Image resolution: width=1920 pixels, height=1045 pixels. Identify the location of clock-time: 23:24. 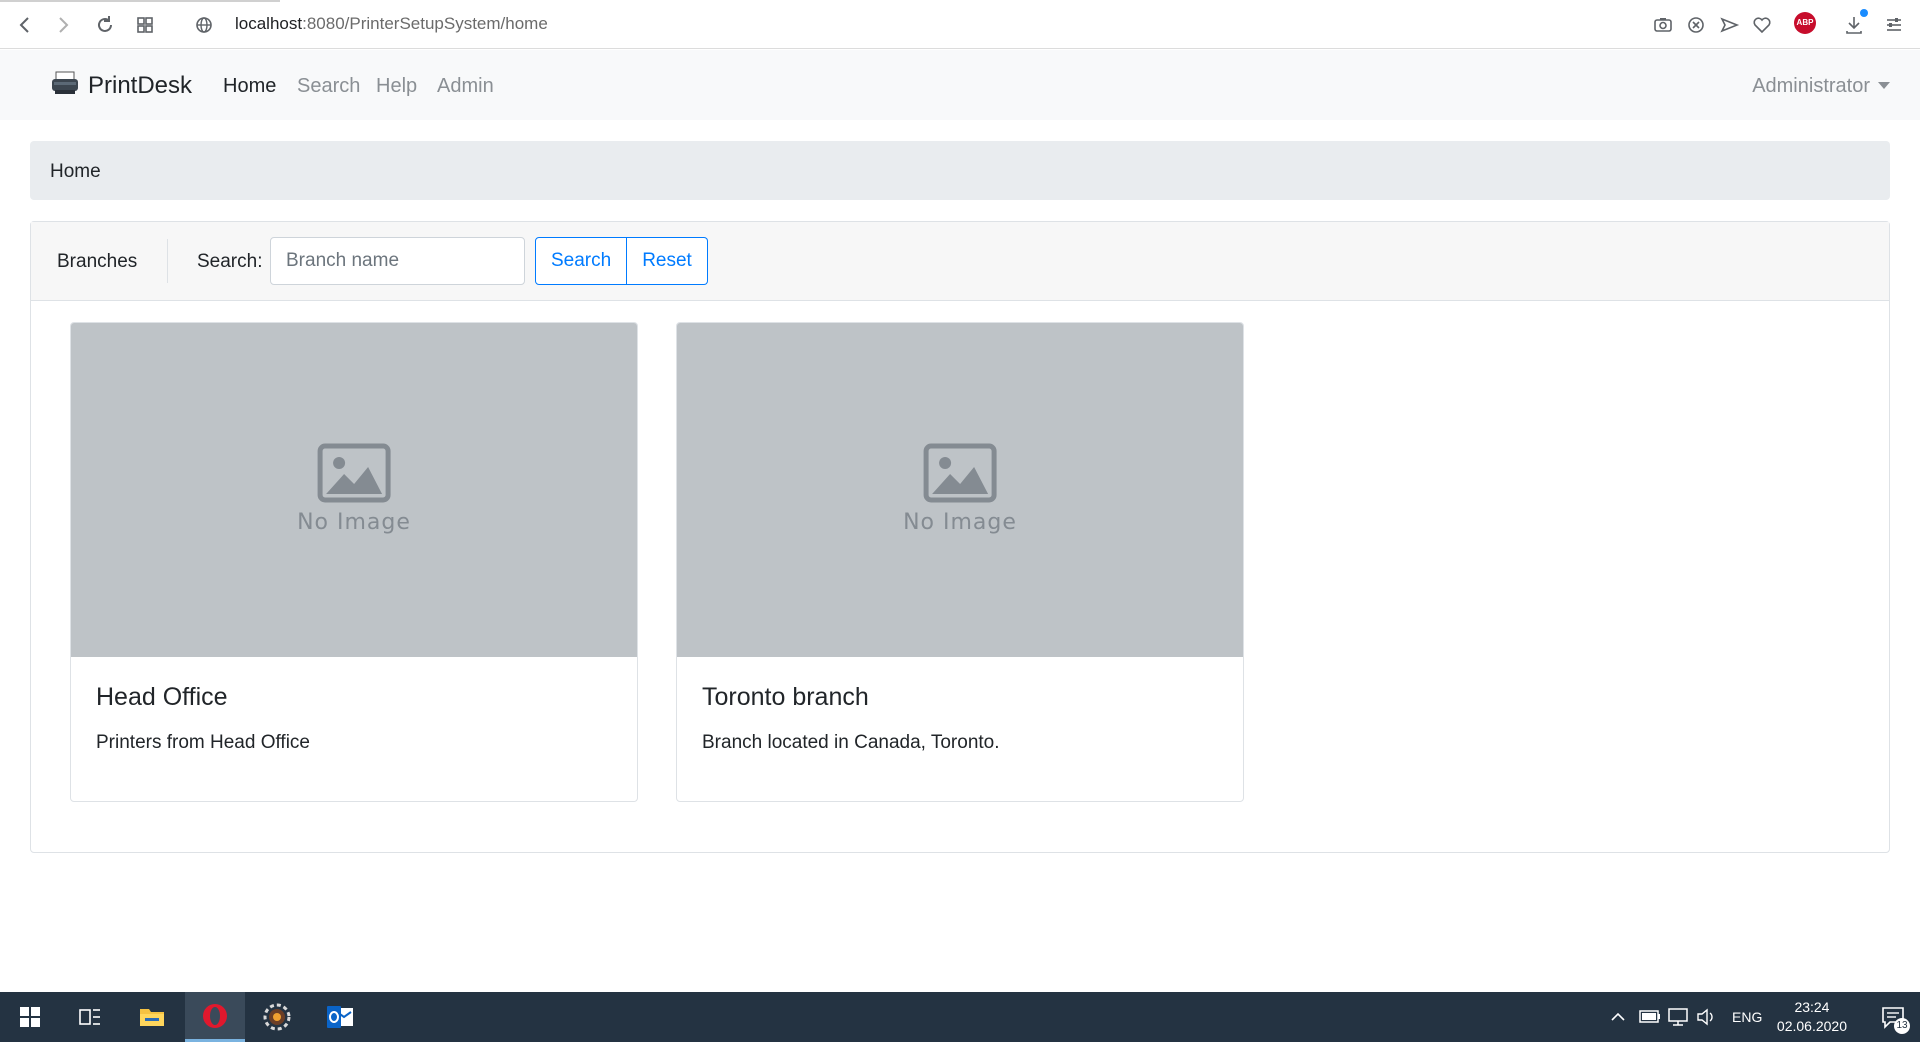
(1812, 1007).